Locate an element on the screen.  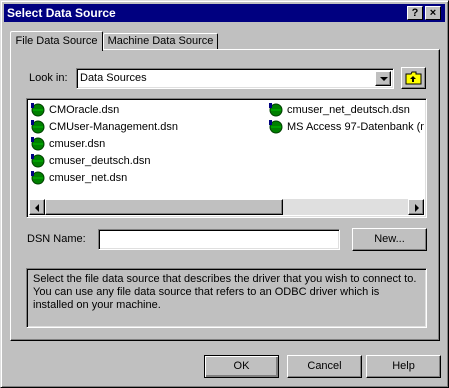
scroll-thumb is located at coordinates (164, 207).